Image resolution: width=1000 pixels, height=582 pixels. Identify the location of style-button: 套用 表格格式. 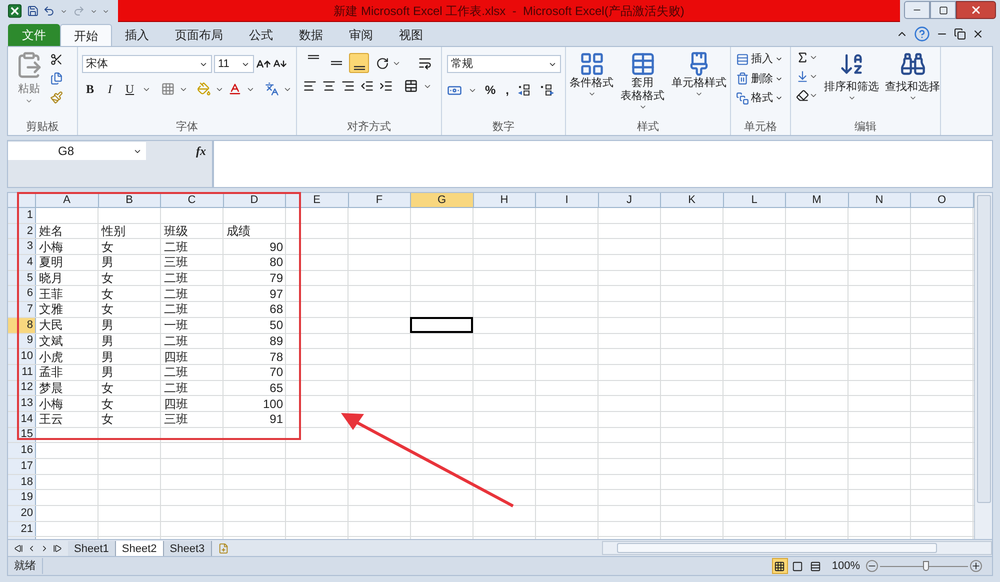
(642, 85).